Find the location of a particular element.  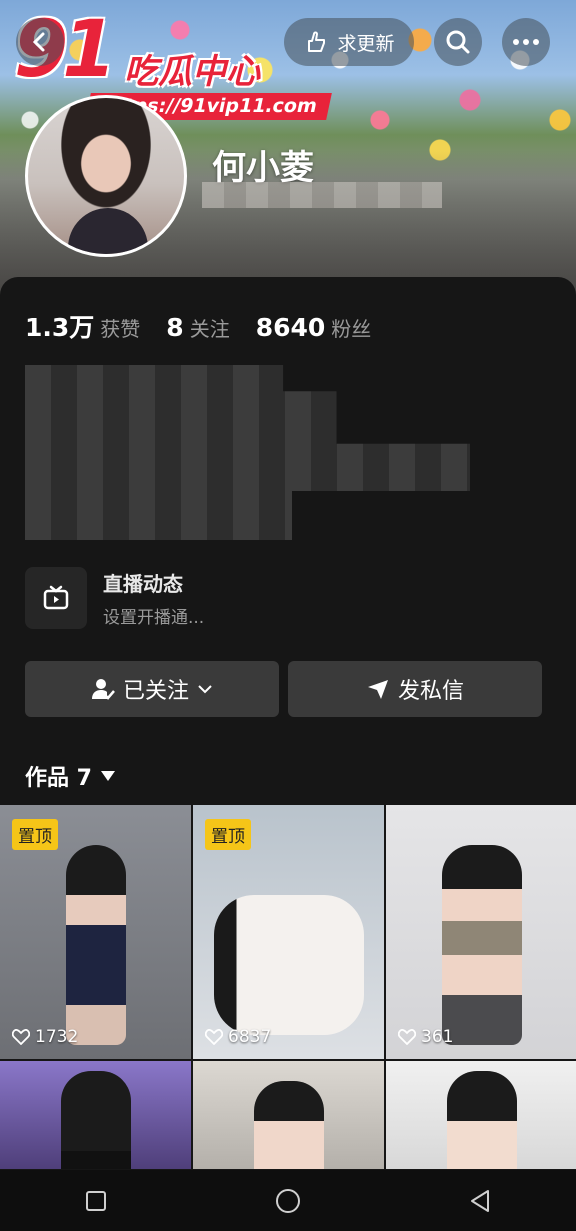

recent-apps-button is located at coordinates (96, 1201).